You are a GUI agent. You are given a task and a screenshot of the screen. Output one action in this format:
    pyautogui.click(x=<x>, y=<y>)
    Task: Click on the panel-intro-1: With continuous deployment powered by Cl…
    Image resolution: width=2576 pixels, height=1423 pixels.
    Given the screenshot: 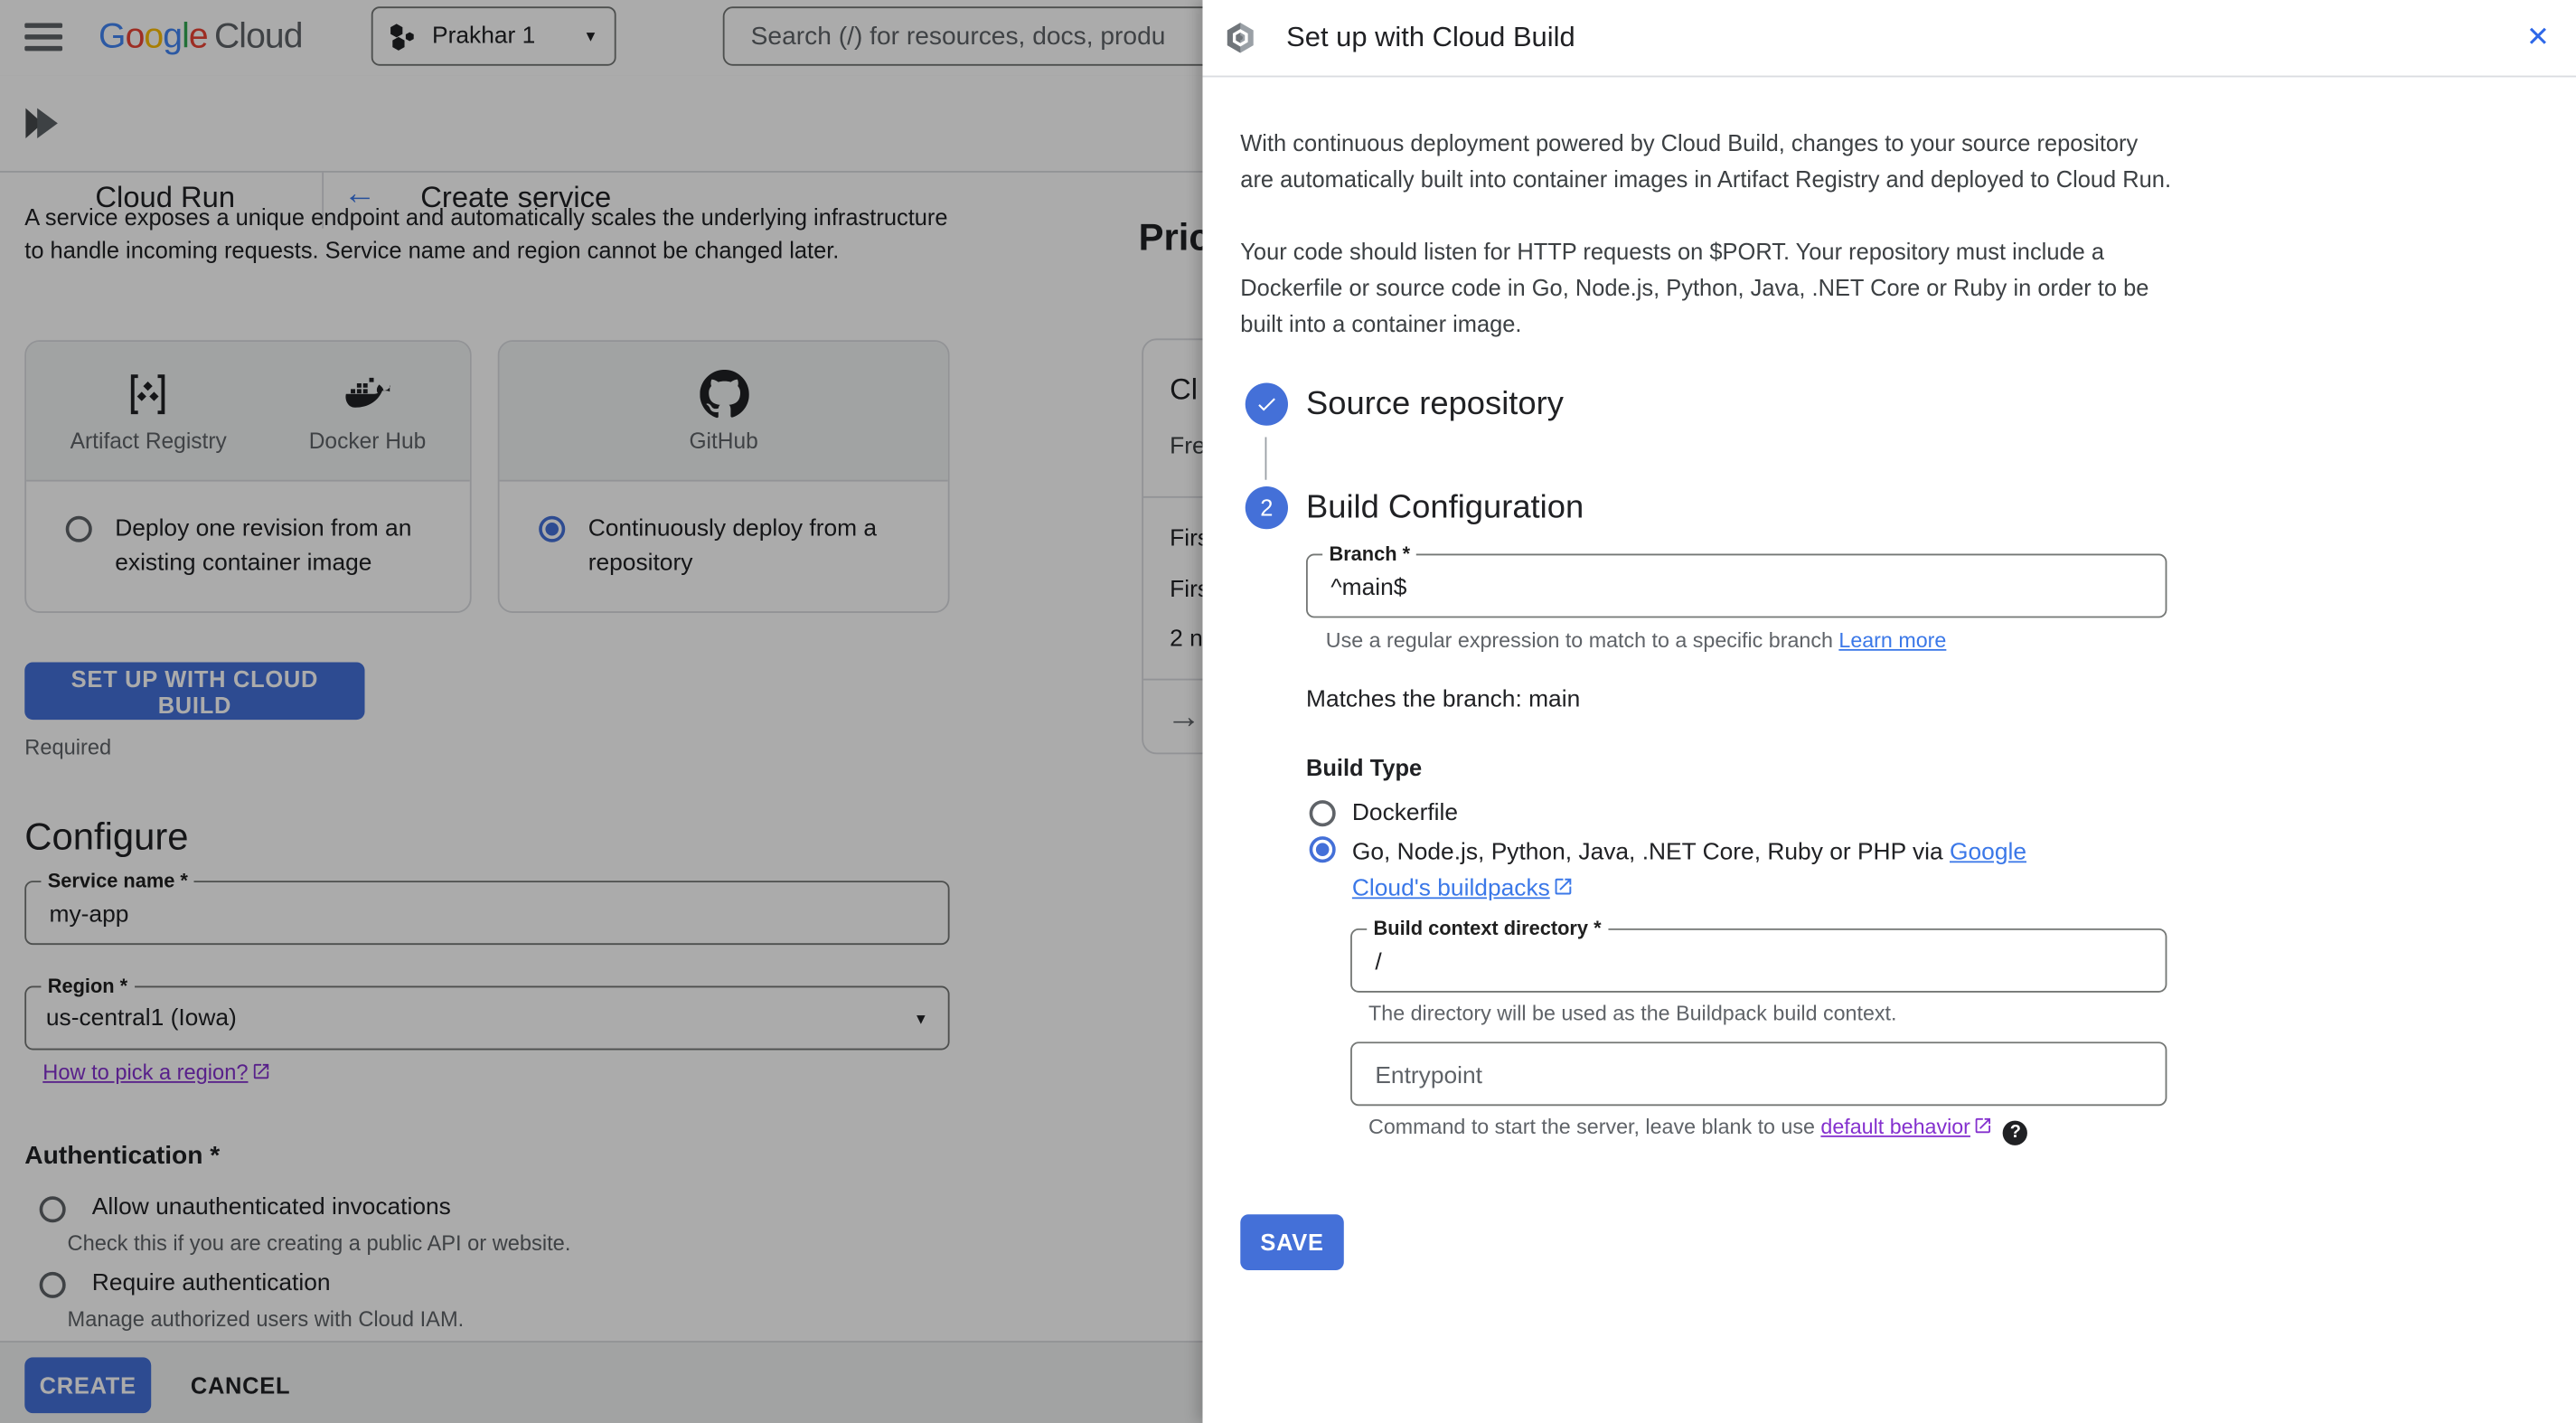 What is the action you would take?
    pyautogui.click(x=1706, y=161)
    